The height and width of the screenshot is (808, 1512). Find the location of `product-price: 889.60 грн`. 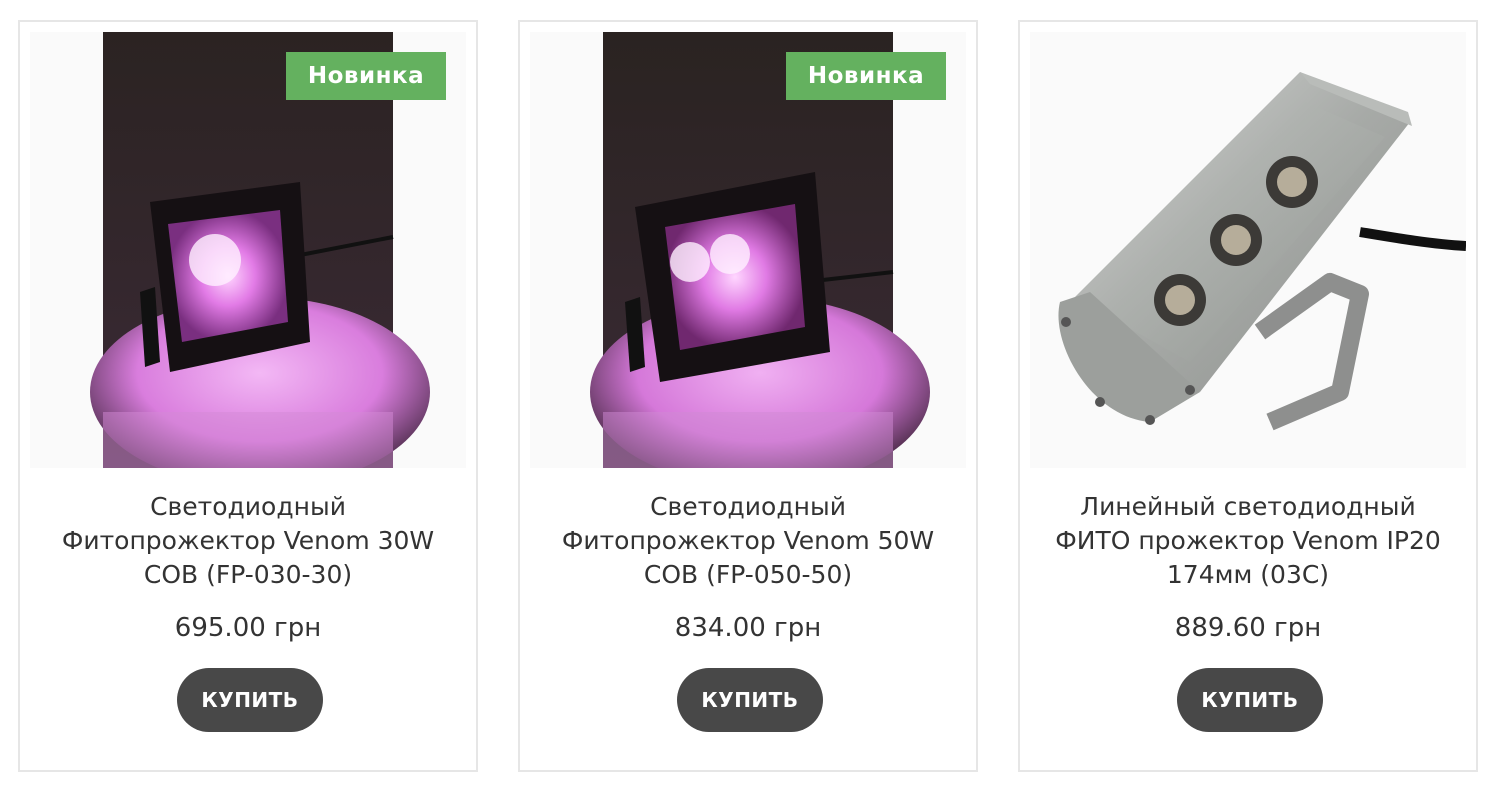

product-price: 889.60 грн is located at coordinates (1248, 628).